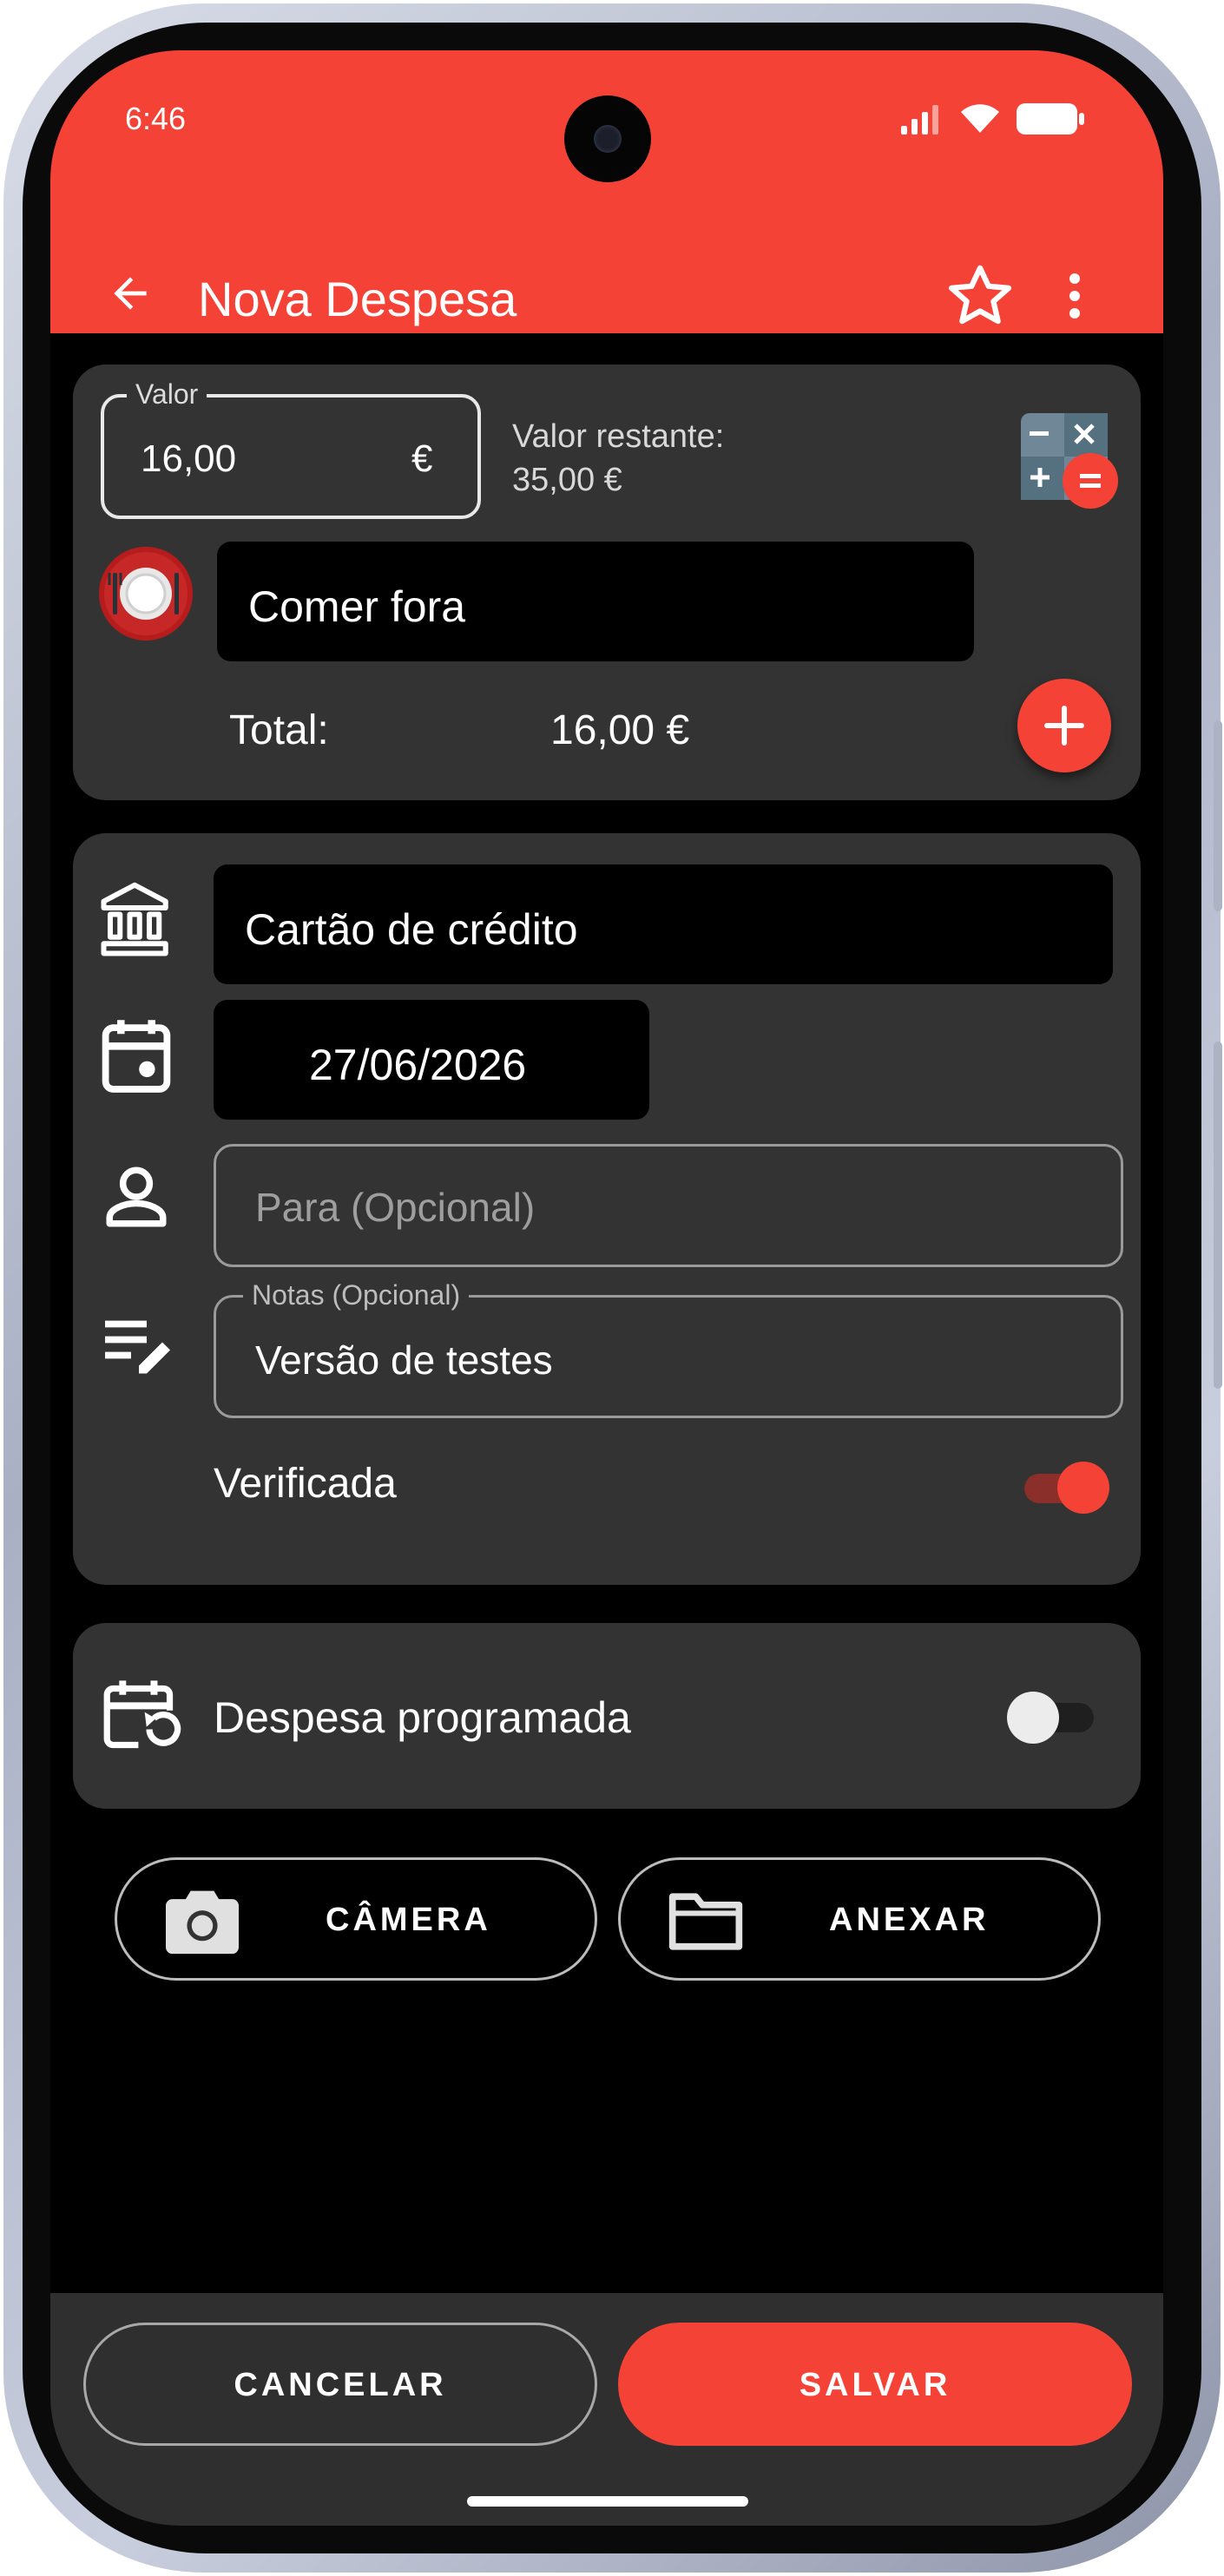 This screenshot has width=1224, height=2576. I want to click on back-button, so click(130, 293).